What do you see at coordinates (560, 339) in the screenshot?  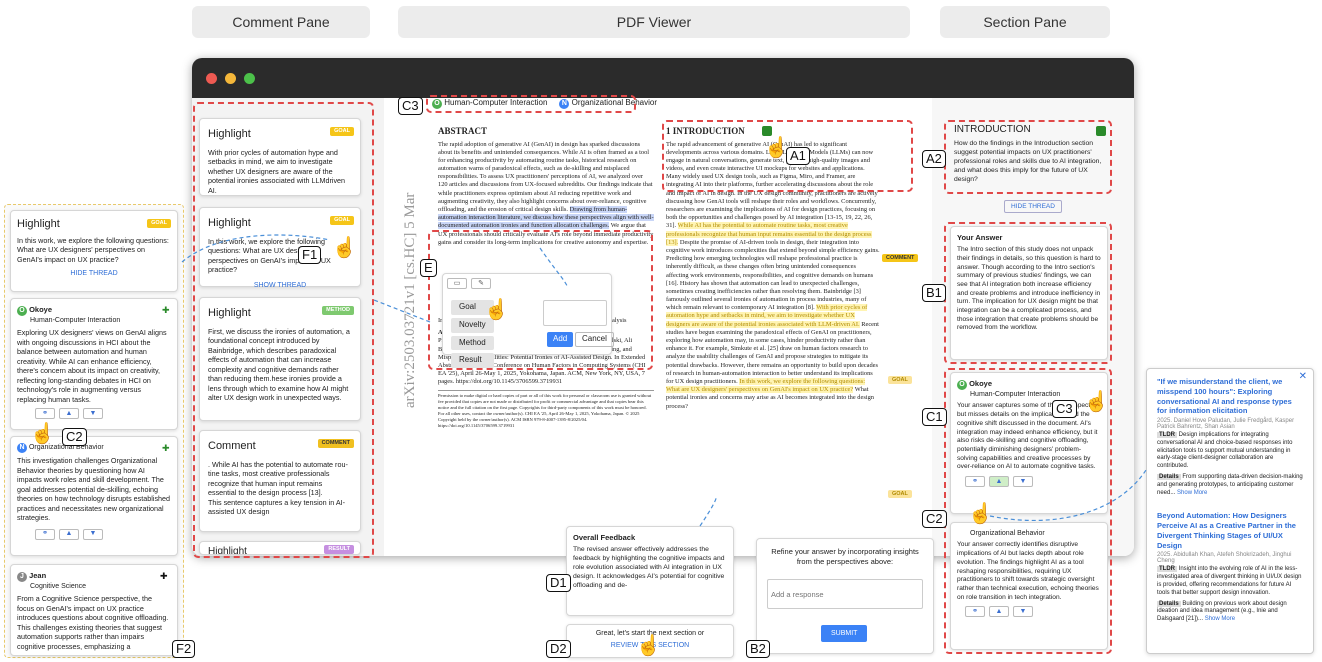 I see `add-button: Add` at bounding box center [560, 339].